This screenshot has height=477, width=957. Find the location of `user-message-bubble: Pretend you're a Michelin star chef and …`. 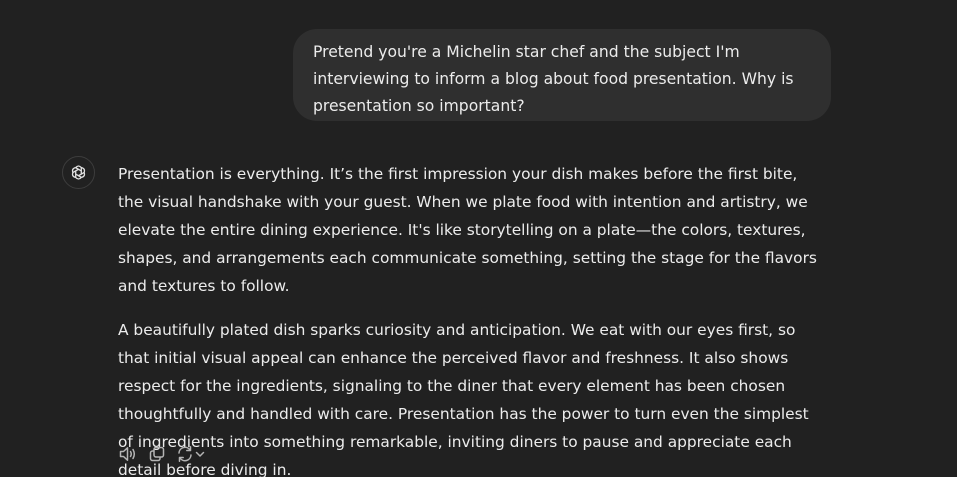

user-message-bubble: Pretend you're a Michelin star chef and … is located at coordinates (562, 75).